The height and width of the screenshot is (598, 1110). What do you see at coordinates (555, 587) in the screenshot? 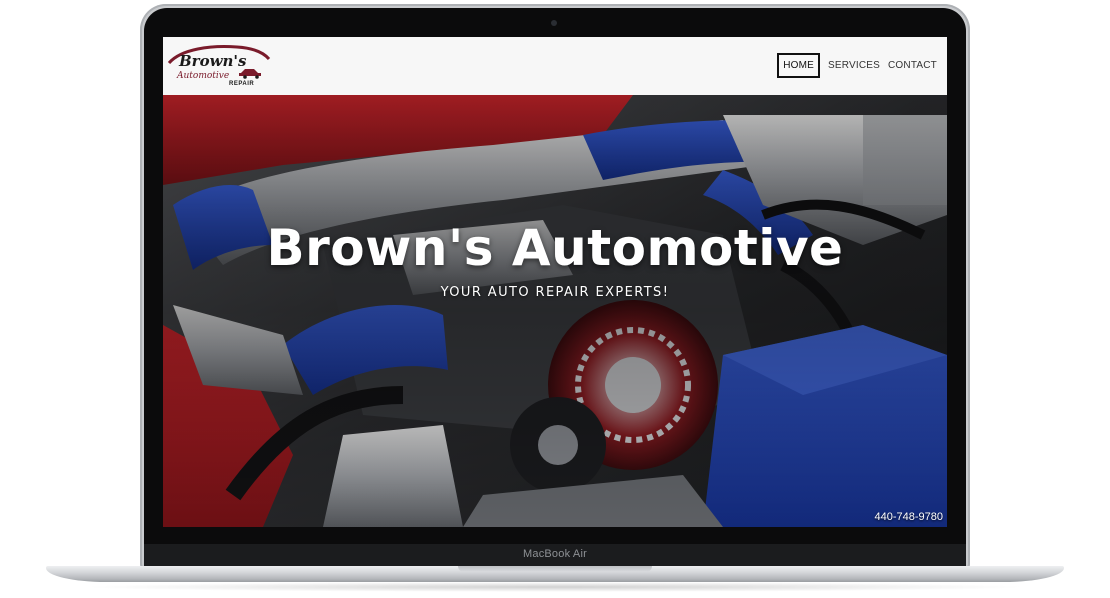
I see `laptop-shadow` at bounding box center [555, 587].